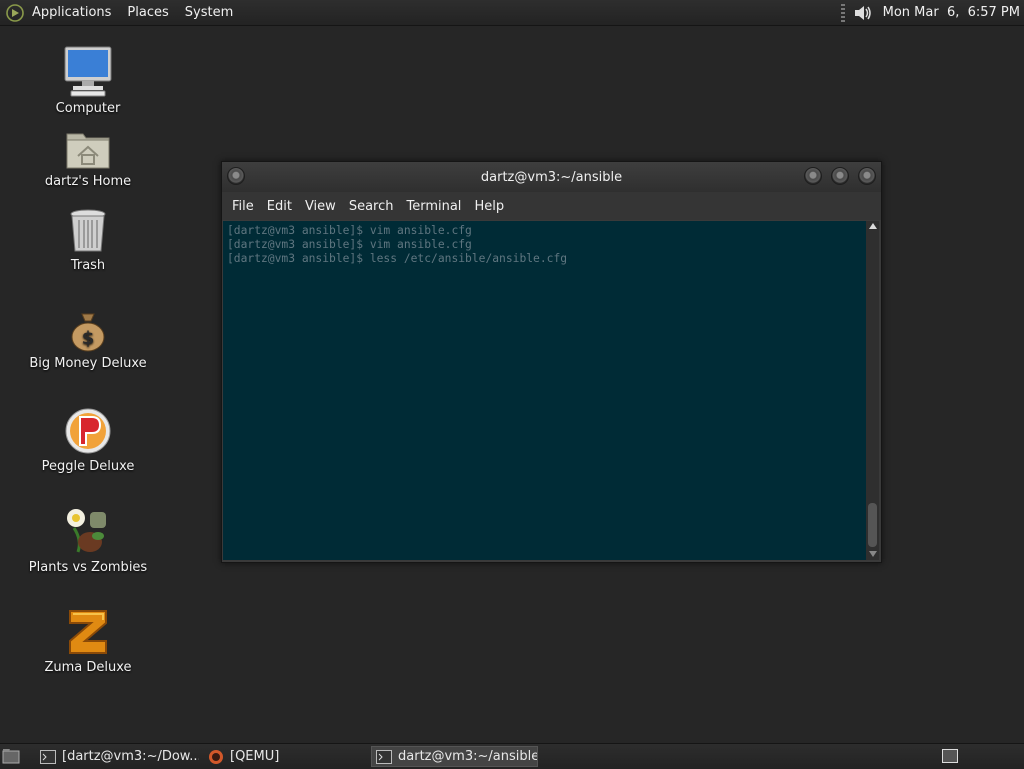 This screenshot has height=769, width=1024. I want to click on desktop-icon-zuma: Zuma Deluxe, so click(88, 640).